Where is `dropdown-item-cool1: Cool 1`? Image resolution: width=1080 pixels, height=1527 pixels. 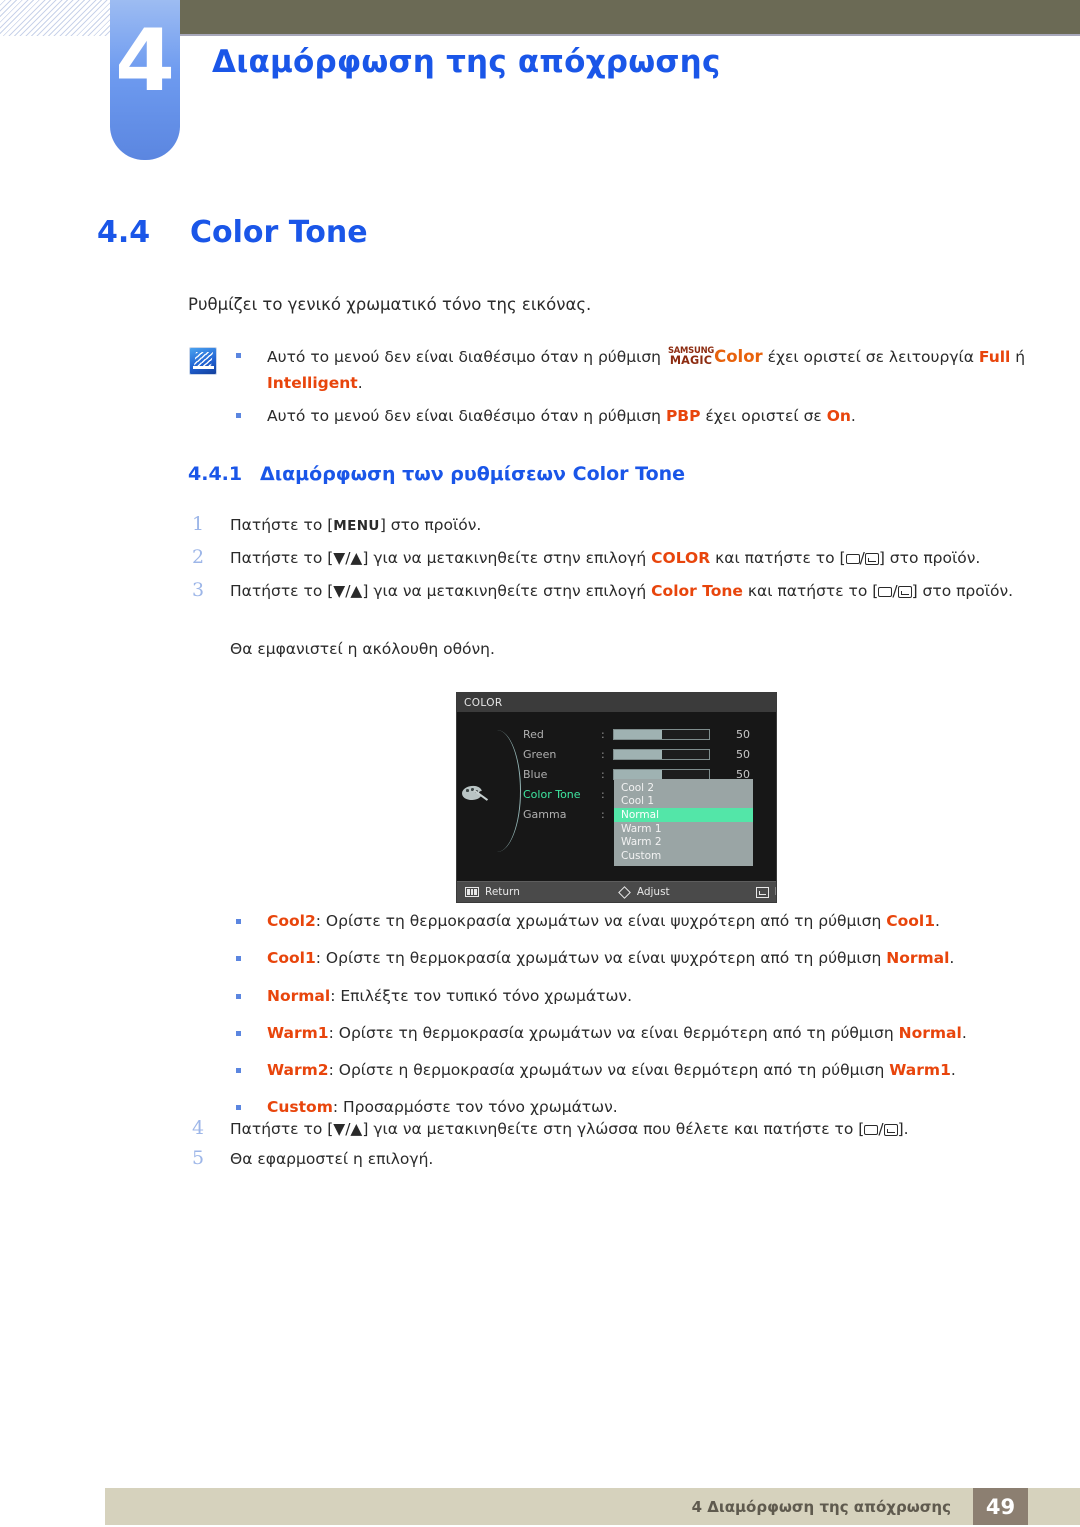 dropdown-item-cool1: Cool 1 is located at coordinates (683, 802).